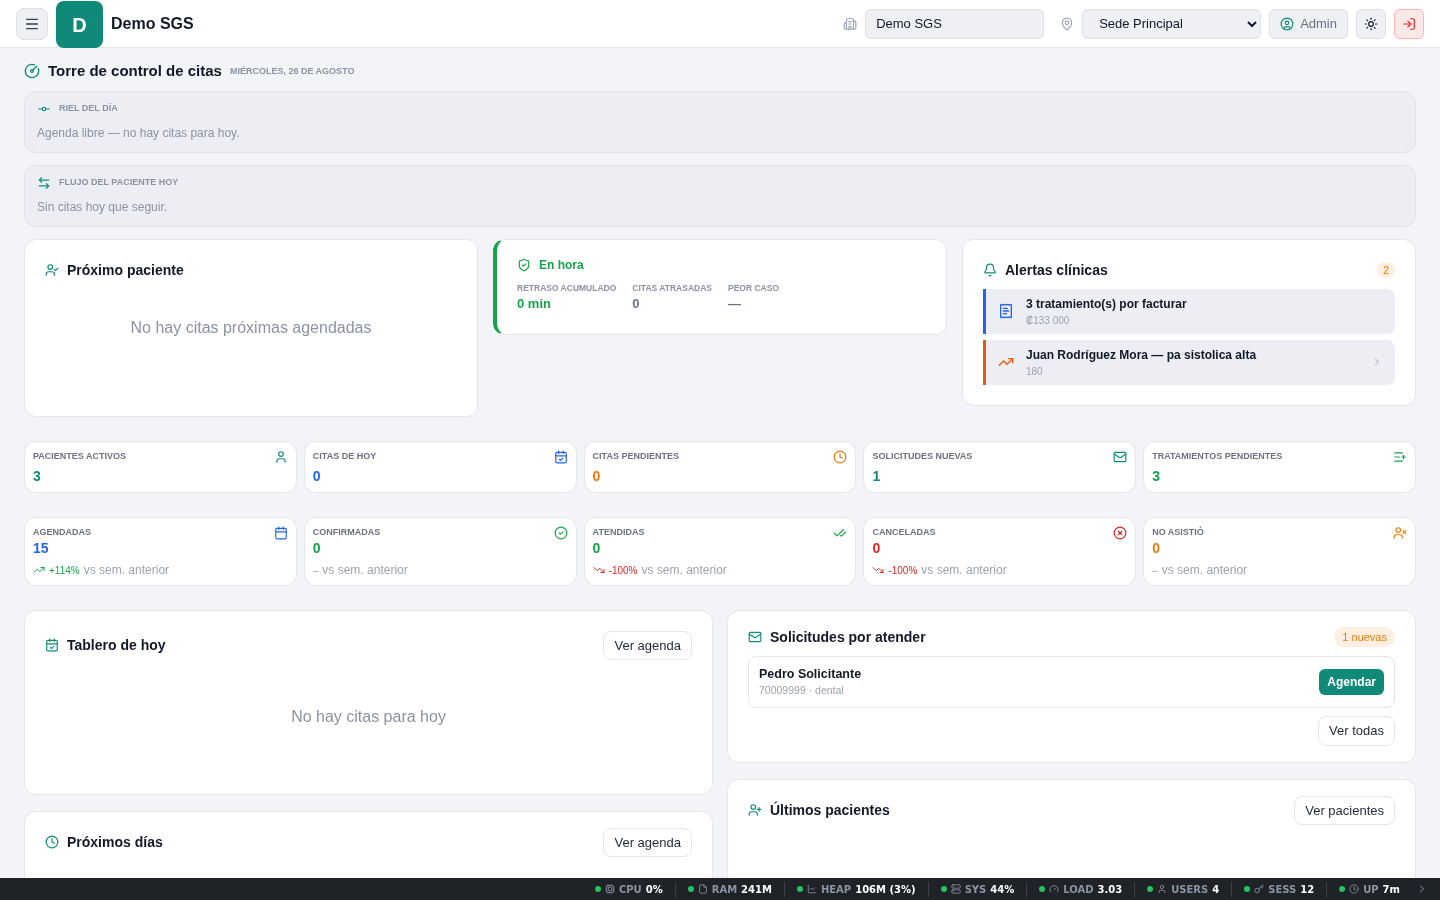 The width and height of the screenshot is (1440, 900). I want to click on status-label: LOAD, so click(1078, 889).